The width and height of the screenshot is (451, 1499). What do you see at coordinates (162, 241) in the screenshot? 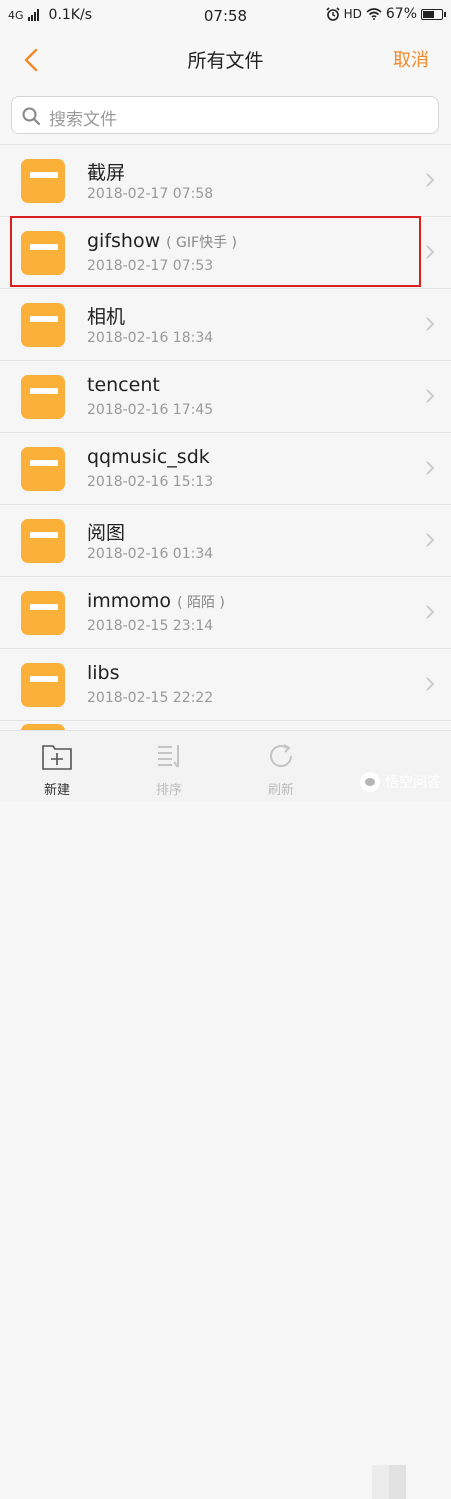
I see `file-name: gifshow ( GIF快手 )` at bounding box center [162, 241].